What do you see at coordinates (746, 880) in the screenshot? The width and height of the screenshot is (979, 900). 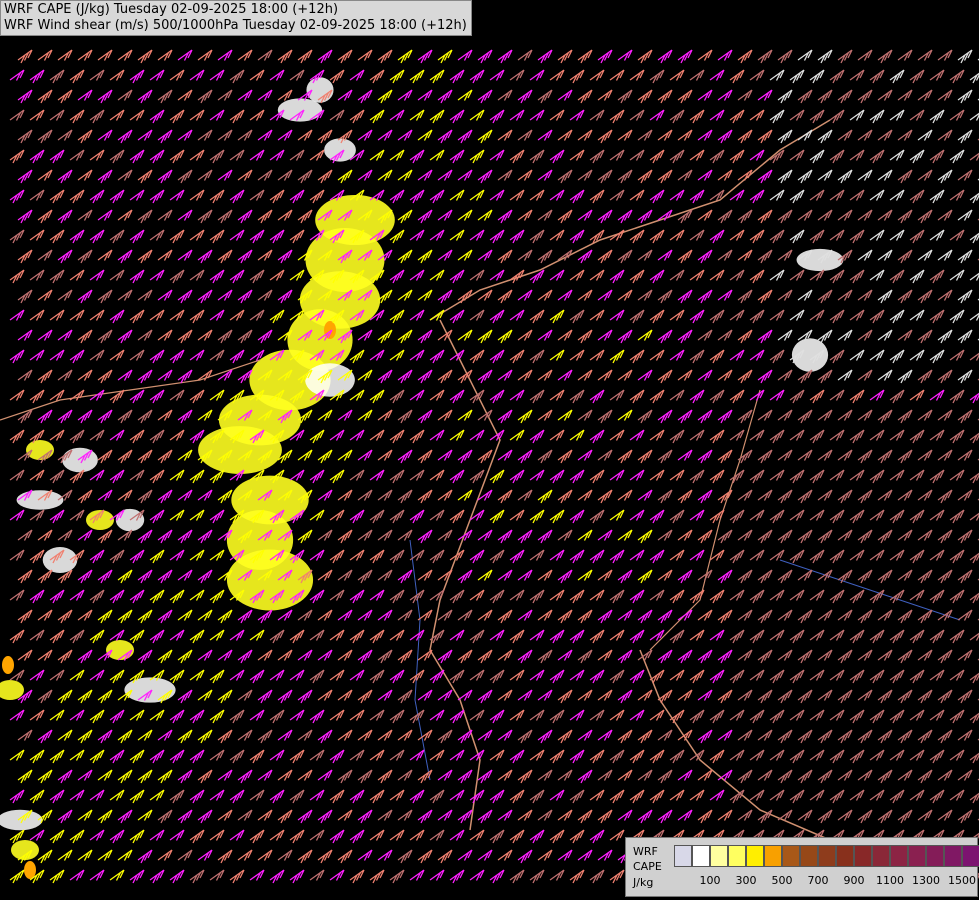 I see `legend-tick-label: 300` at bounding box center [746, 880].